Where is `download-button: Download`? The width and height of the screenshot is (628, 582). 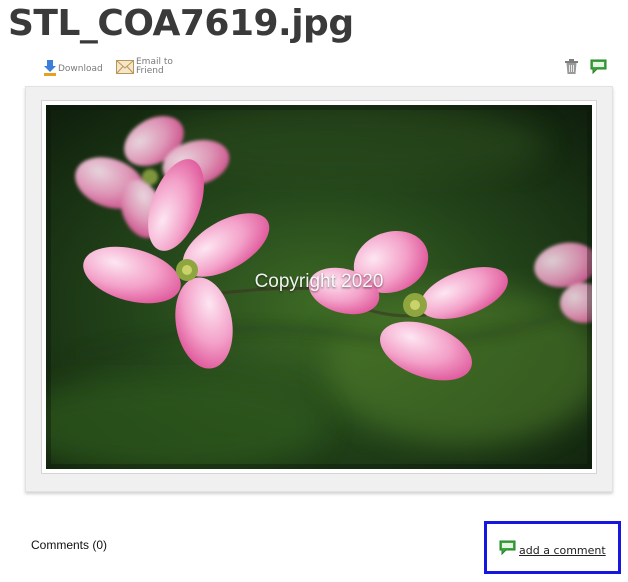
download-button: Download is located at coordinates (73, 68).